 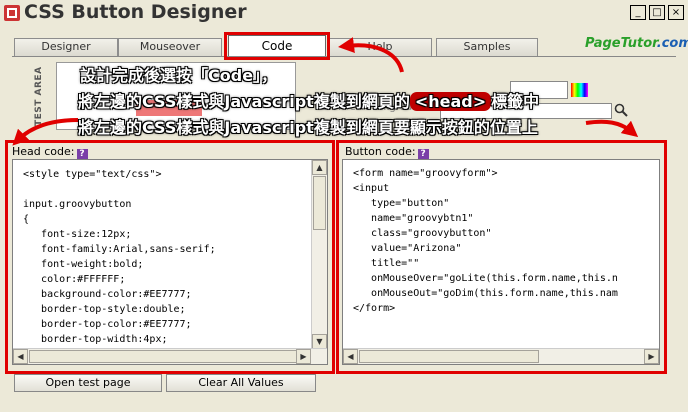 I want to click on brand-logo: PageTutor.com, so click(x=636, y=43).